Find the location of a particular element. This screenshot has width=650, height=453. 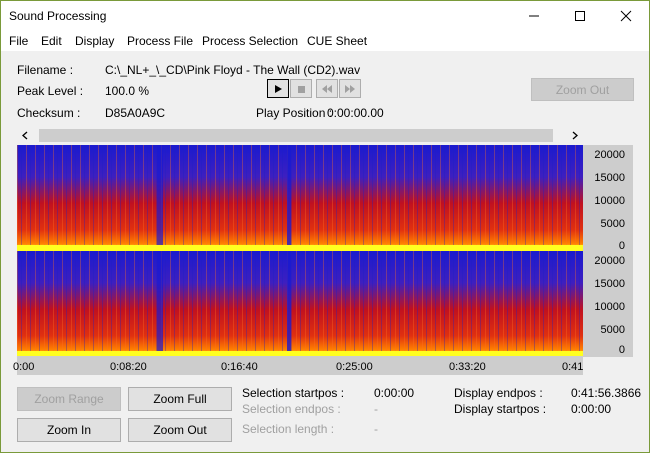

time-label: 0:16:40 is located at coordinates (239, 367).